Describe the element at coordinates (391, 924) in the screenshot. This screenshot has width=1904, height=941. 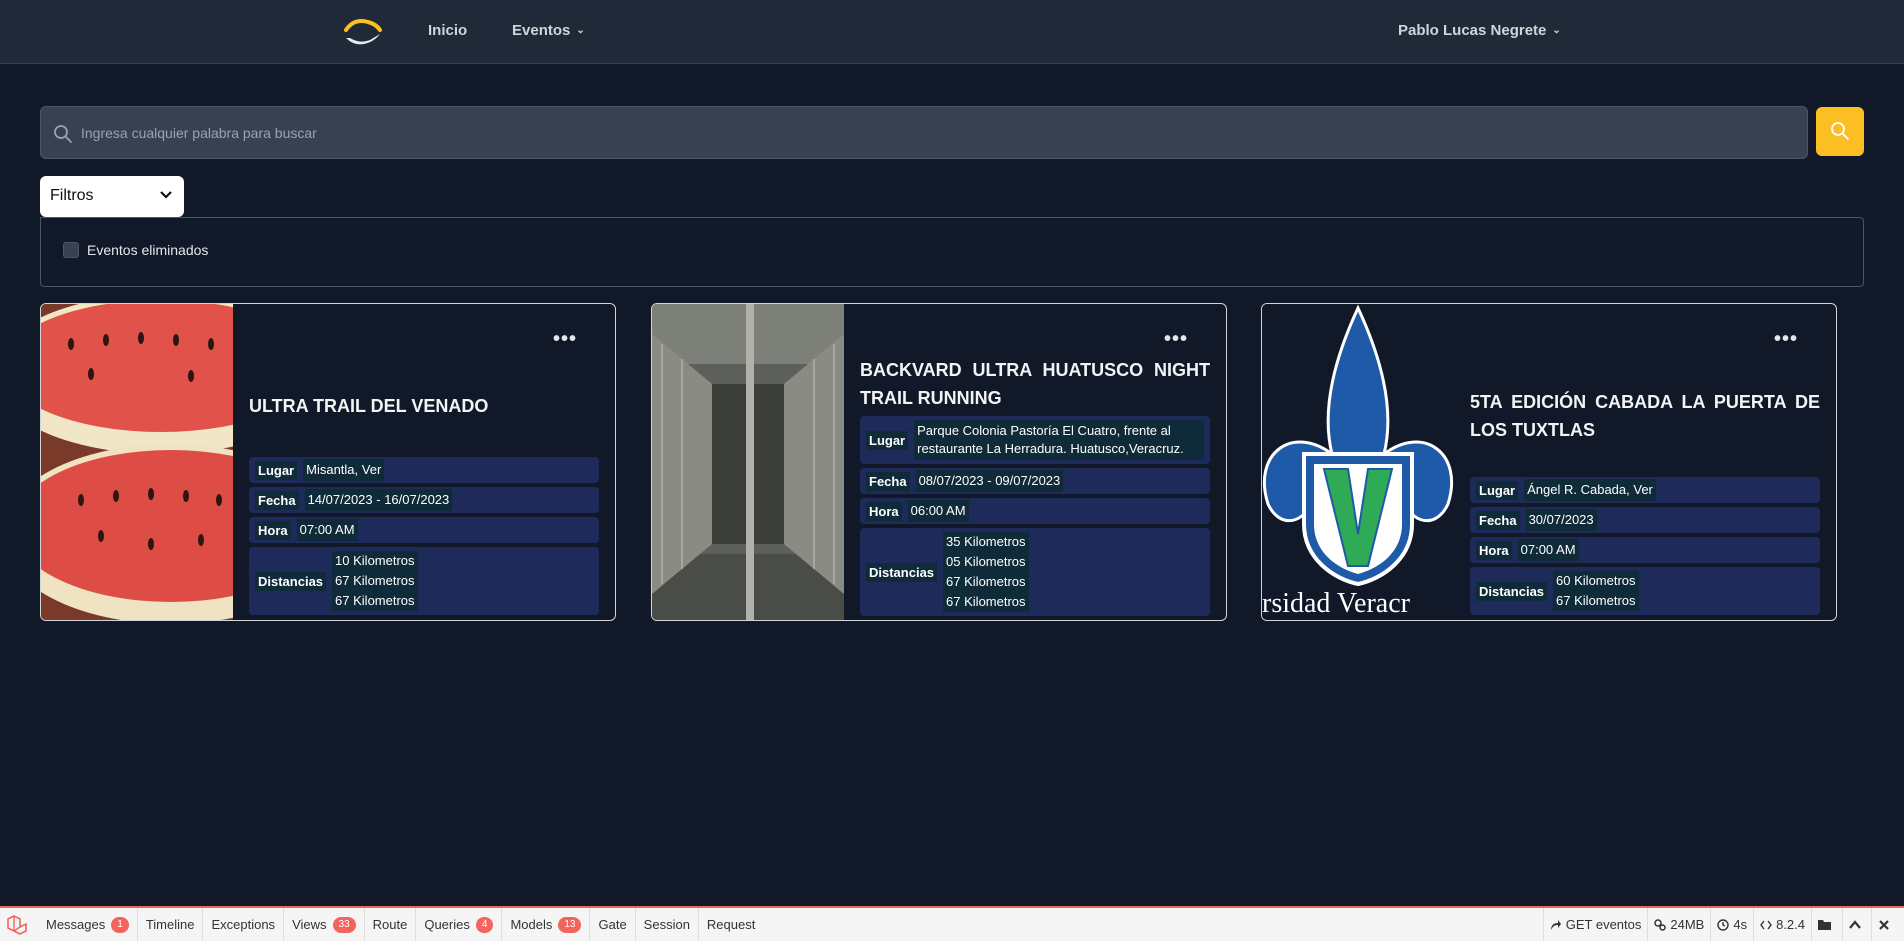
I see `debug-tab-route: Route` at that location.